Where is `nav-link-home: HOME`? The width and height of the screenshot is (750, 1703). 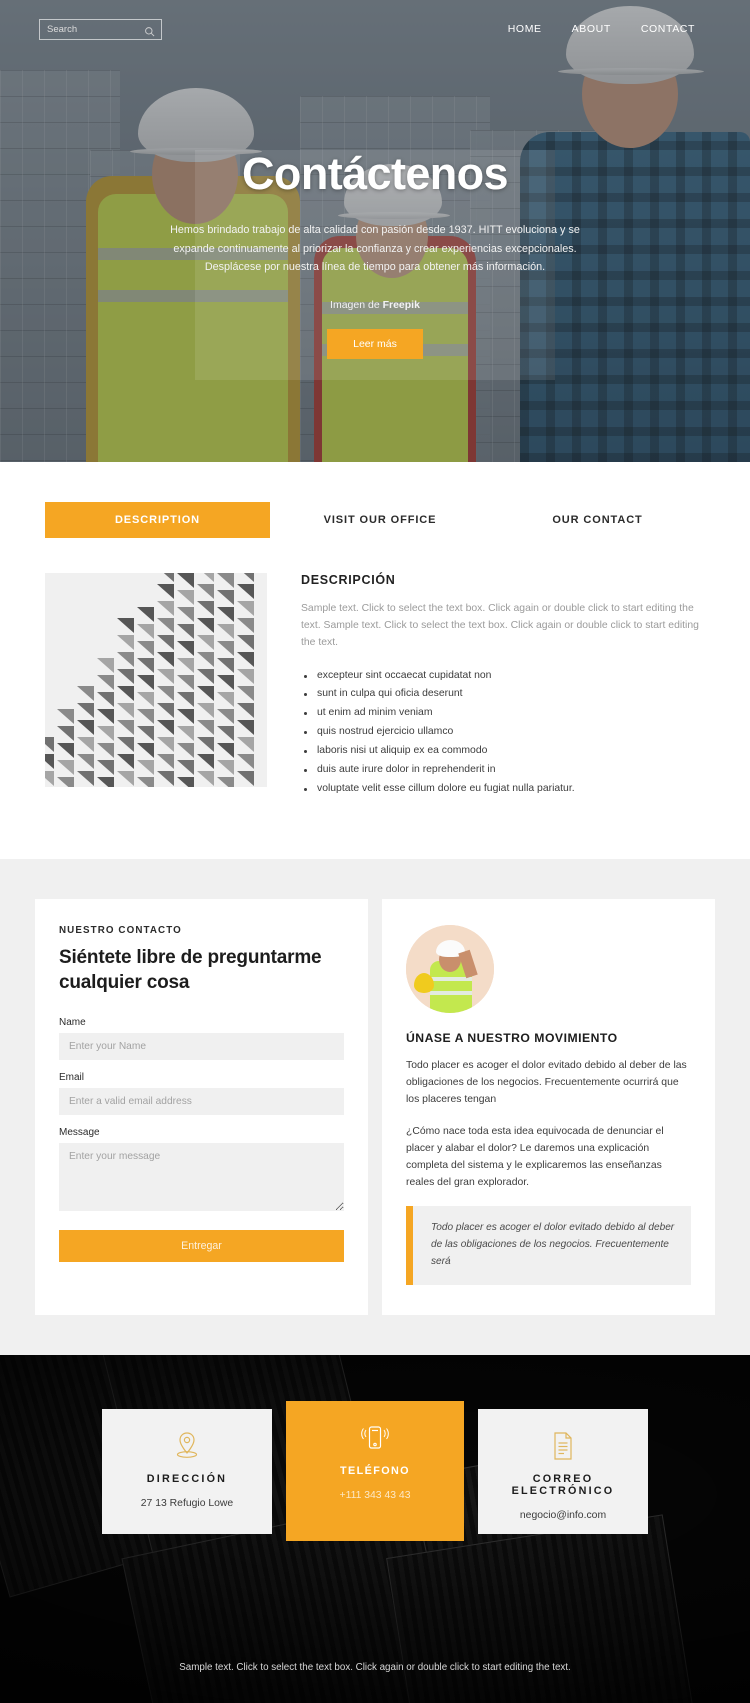 nav-link-home: HOME is located at coordinates (525, 29).